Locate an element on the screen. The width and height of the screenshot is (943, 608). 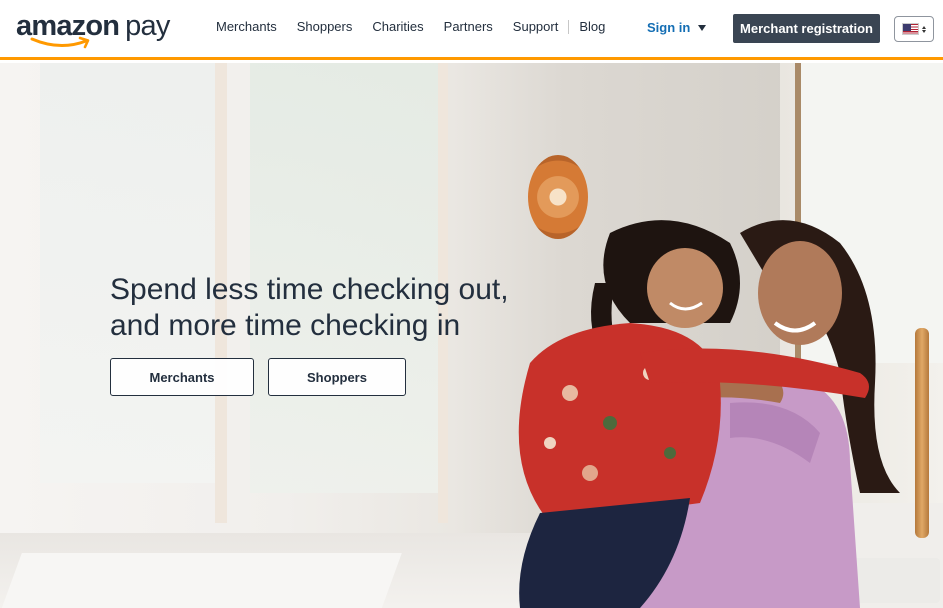
nav-support: Support is located at coordinates (536, 26).